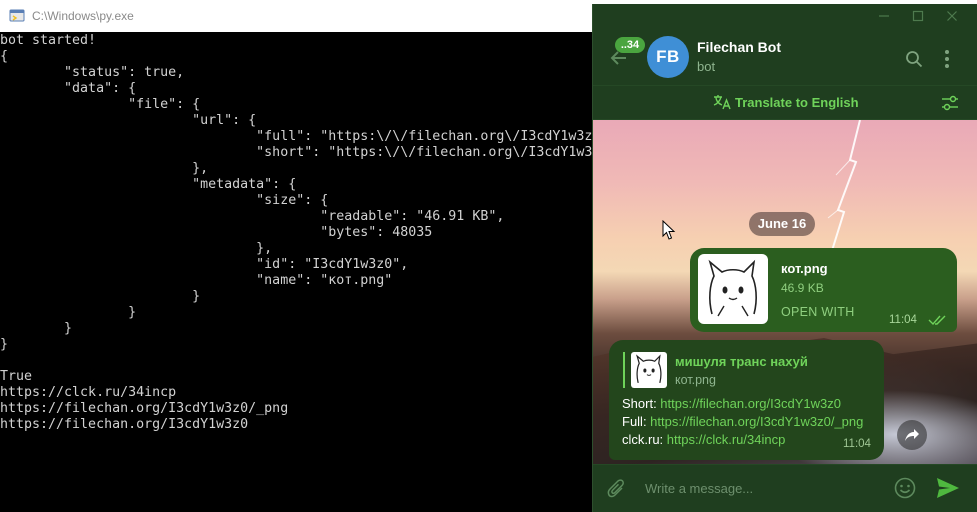 This screenshot has width=977, height=512. What do you see at coordinates (148, 184) in the screenshot?
I see `console-line: "metadata": {` at bounding box center [148, 184].